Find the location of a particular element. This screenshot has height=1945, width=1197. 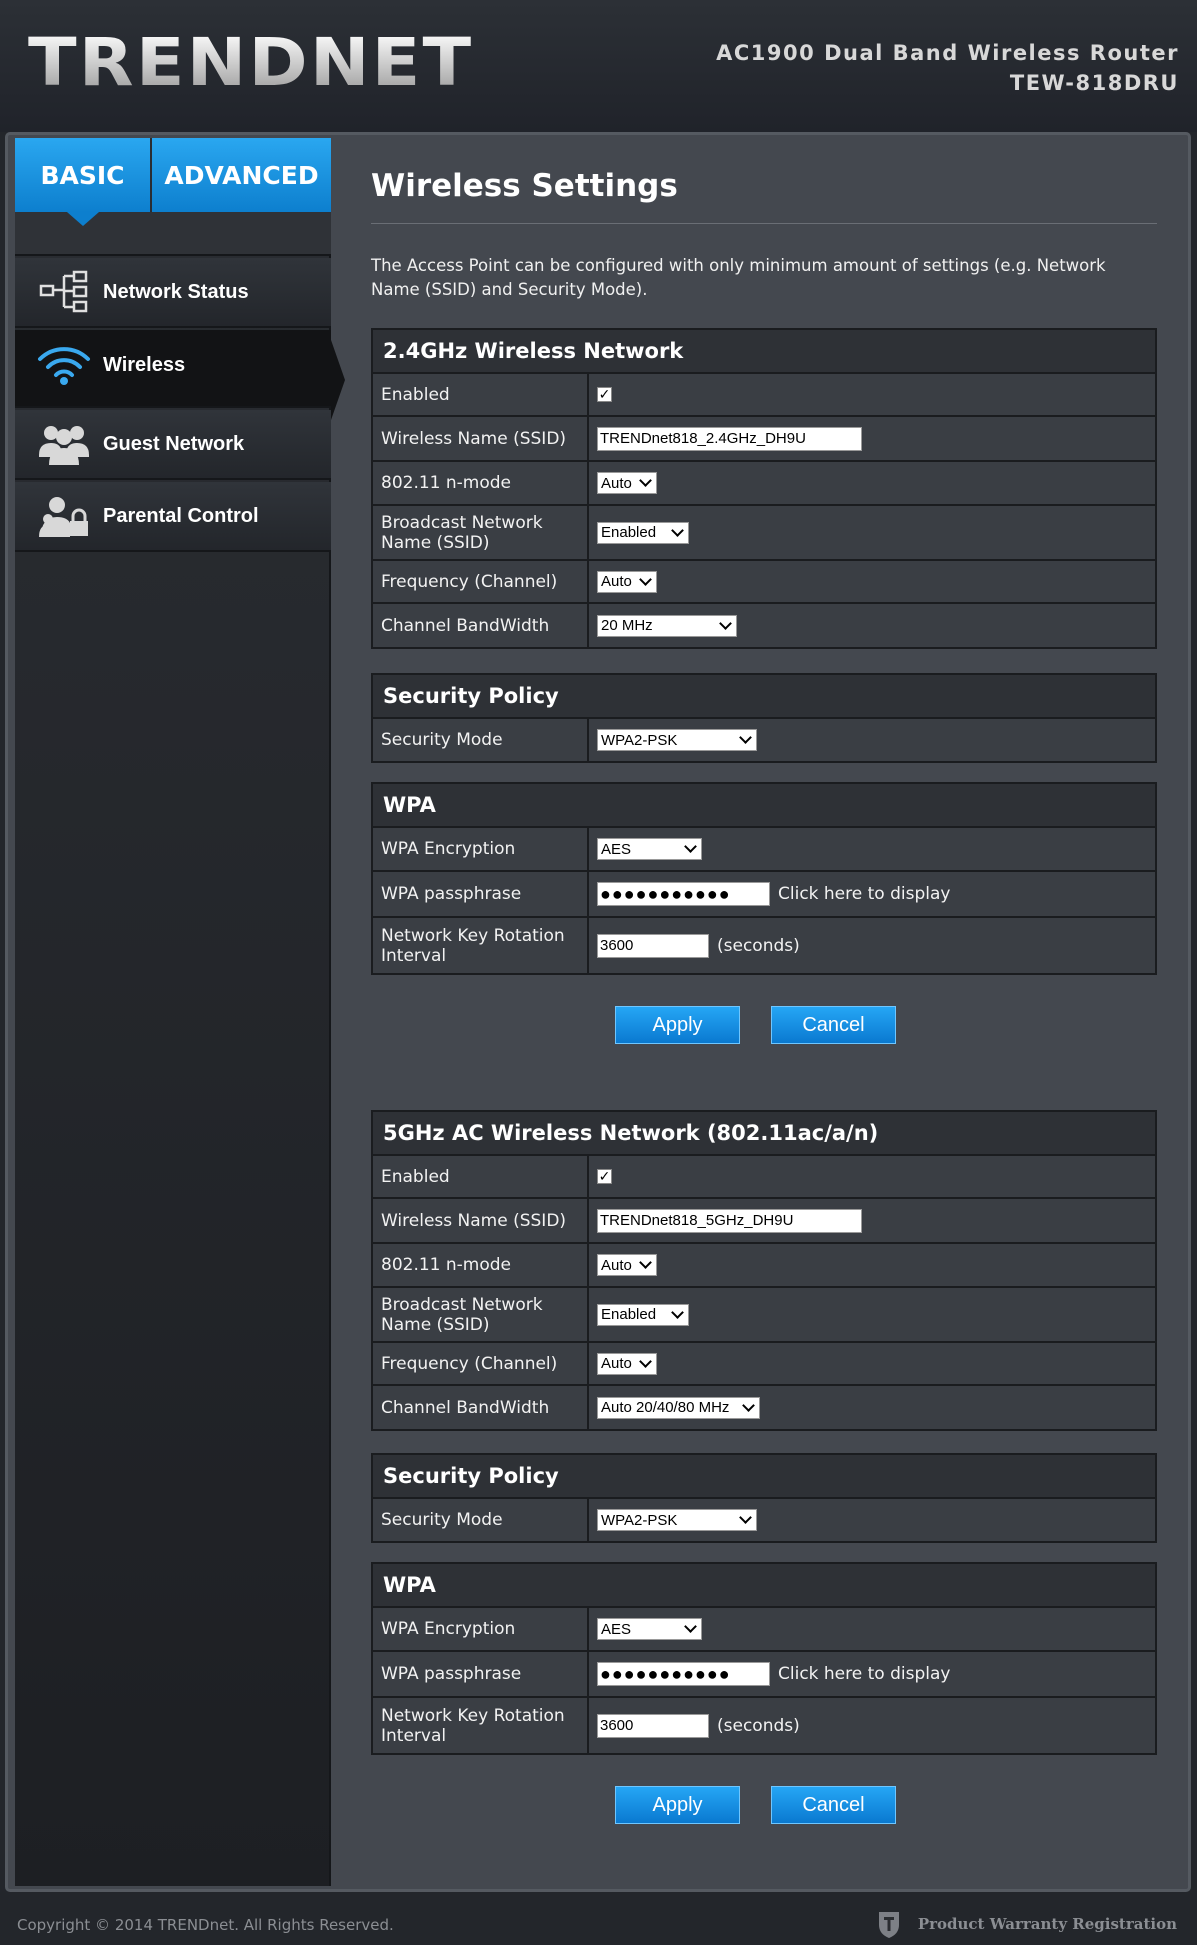

wifi-icon is located at coordinates (64, 365).